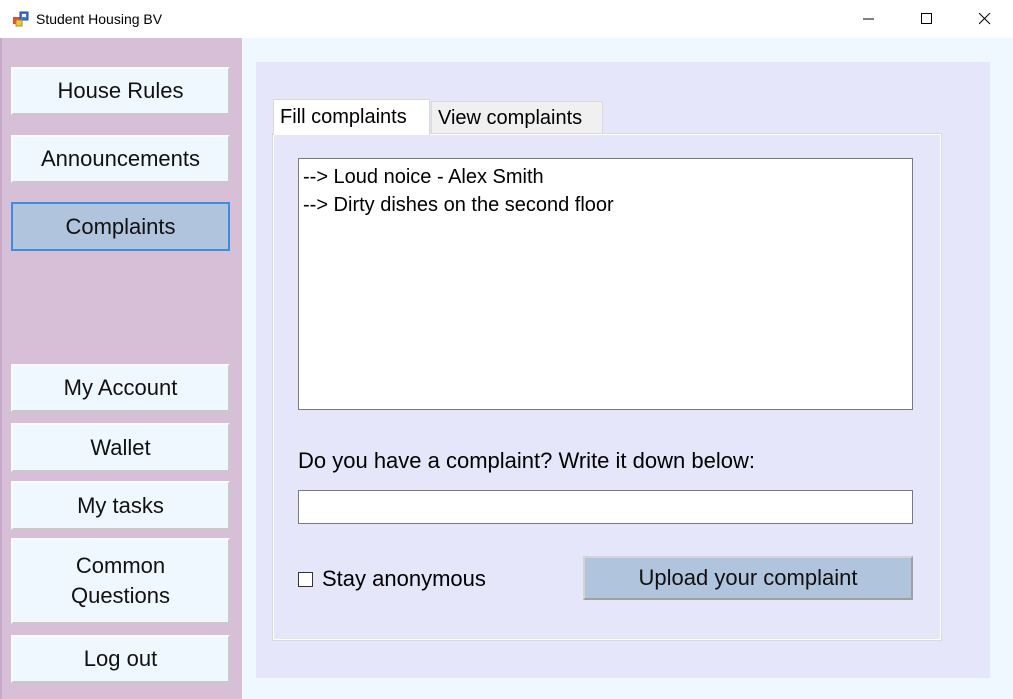 This screenshot has width=1013, height=699. I want to click on stay-anonymous-option: Stay anonymous, so click(392, 579).